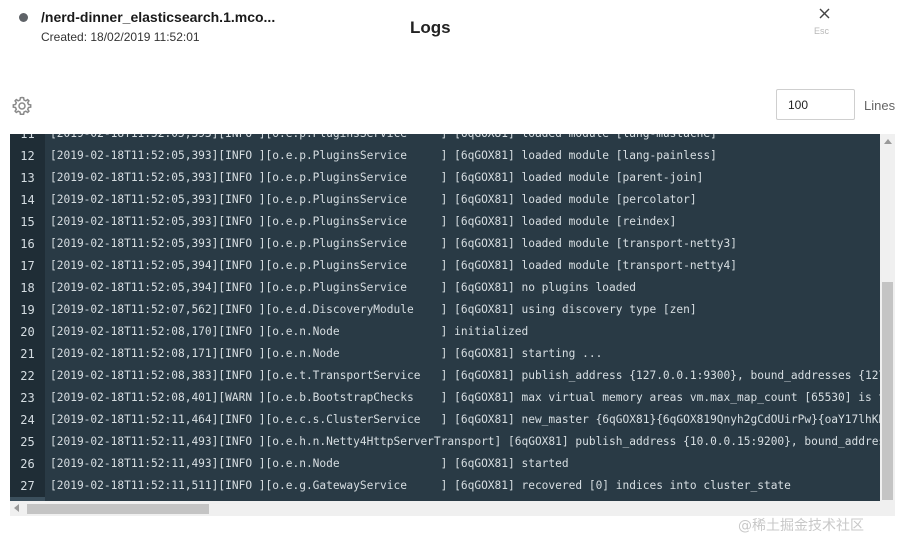  Describe the element at coordinates (27, 137) in the screenshot. I see `line-number: 11` at that location.